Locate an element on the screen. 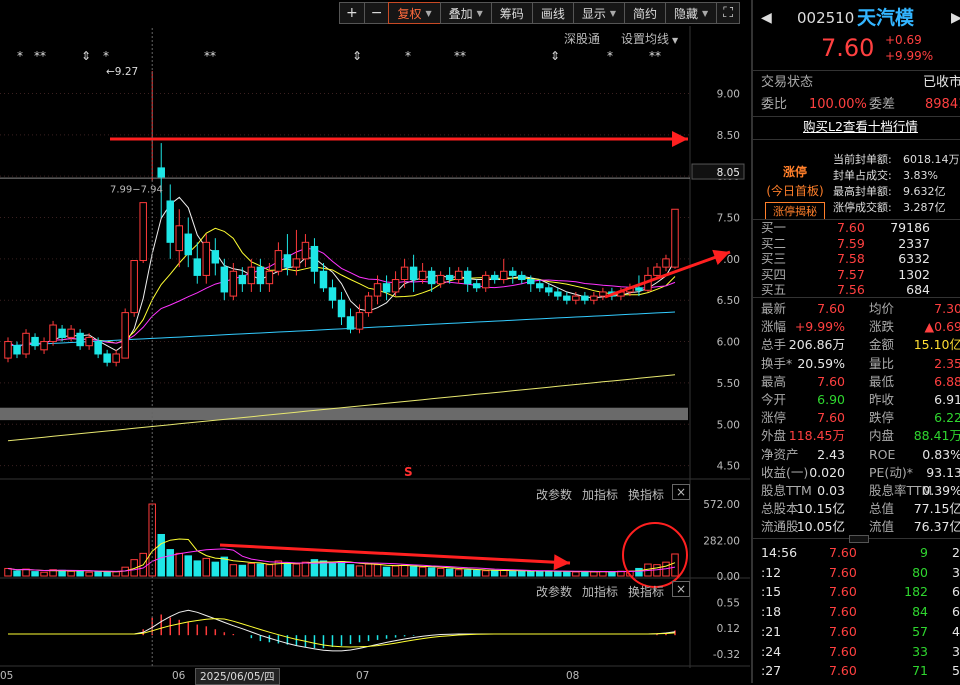  stat-value: 7.60 is located at coordinates (831, 308).